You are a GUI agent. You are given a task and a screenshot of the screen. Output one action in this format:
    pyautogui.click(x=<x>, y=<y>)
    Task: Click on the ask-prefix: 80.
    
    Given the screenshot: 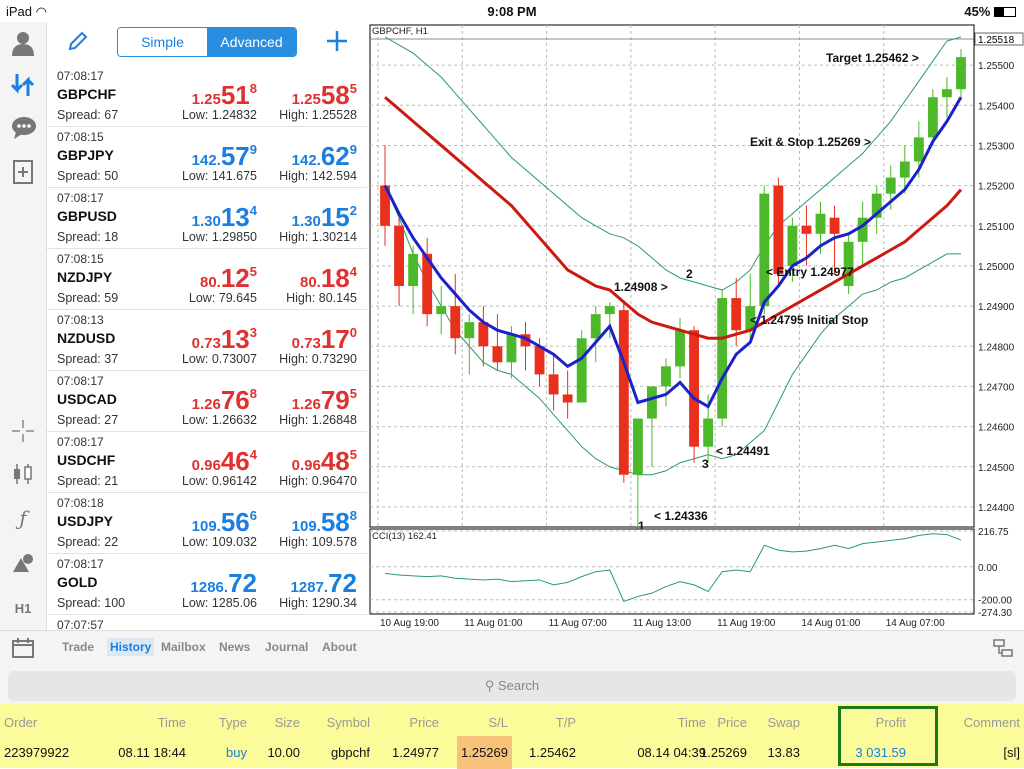 What is the action you would take?
    pyautogui.click(x=310, y=282)
    